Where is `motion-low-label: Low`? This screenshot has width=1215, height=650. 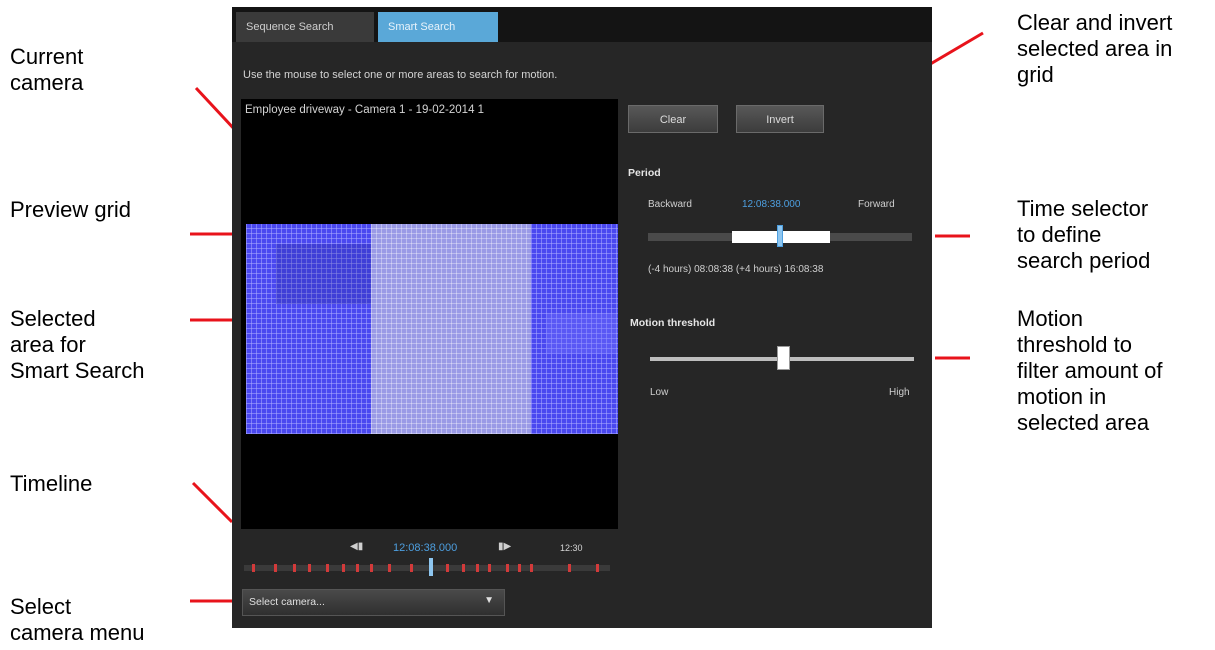
motion-low-label: Low is located at coordinates (659, 392).